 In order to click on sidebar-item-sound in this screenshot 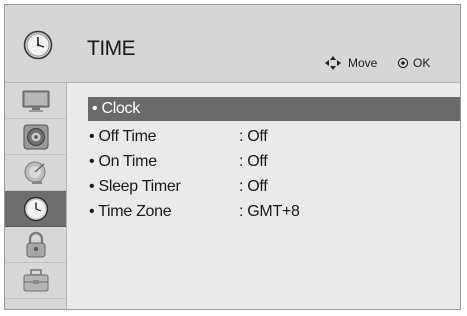, I will do `click(35, 137)`.